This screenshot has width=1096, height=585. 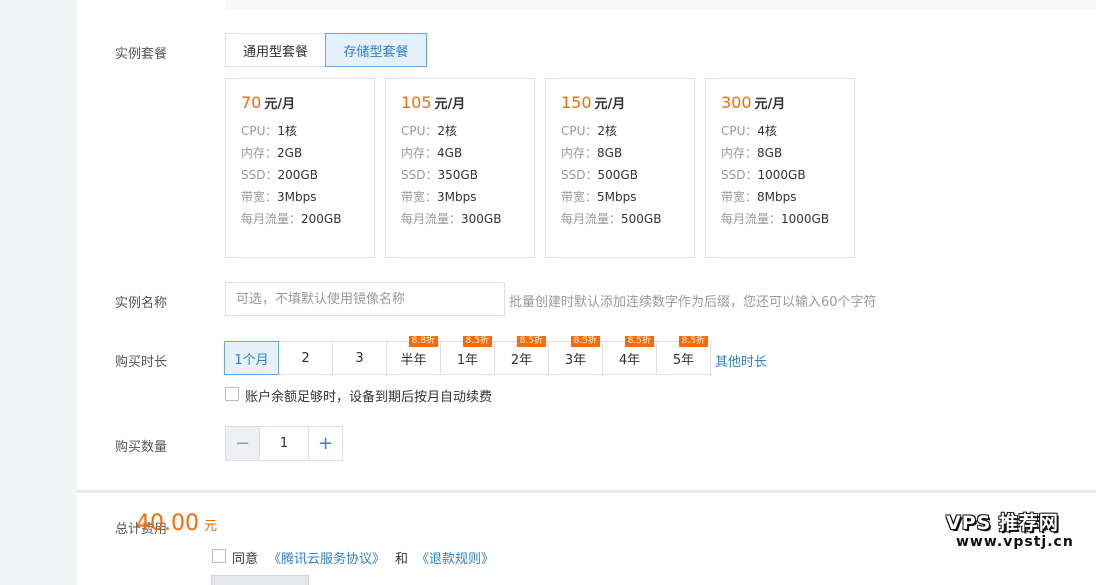 What do you see at coordinates (749, 131) in the screenshot?
I see `spec-cpu: CPU：4核` at bounding box center [749, 131].